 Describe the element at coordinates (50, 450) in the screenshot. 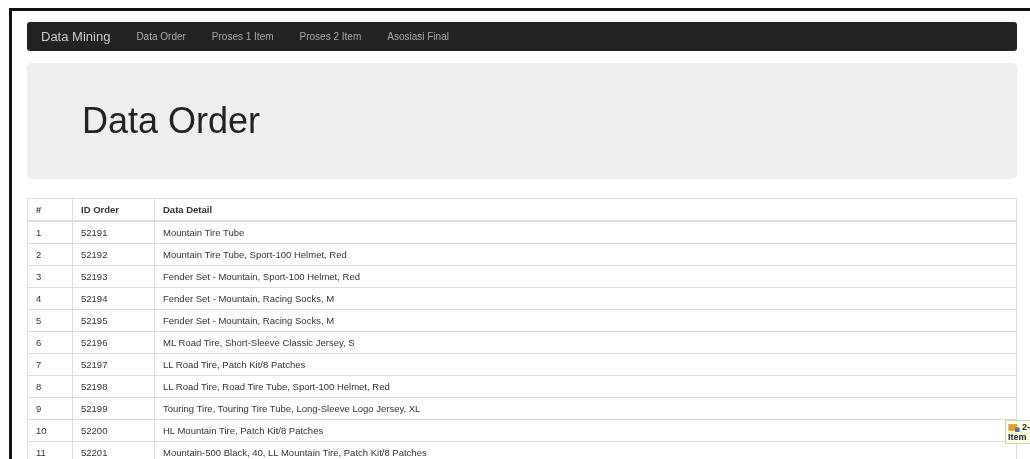

I see `table-cell: 11` at that location.